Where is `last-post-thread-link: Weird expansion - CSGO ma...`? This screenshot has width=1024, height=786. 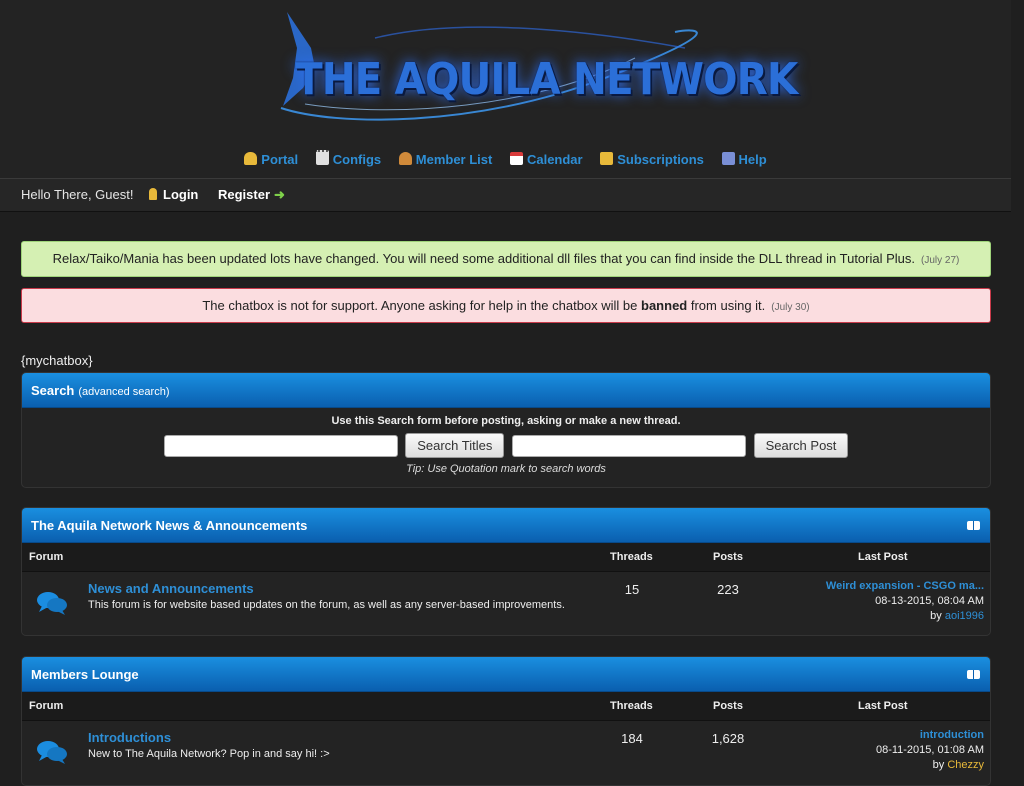
last-post-thread-link: Weird expansion - CSGO ma... is located at coordinates (905, 586).